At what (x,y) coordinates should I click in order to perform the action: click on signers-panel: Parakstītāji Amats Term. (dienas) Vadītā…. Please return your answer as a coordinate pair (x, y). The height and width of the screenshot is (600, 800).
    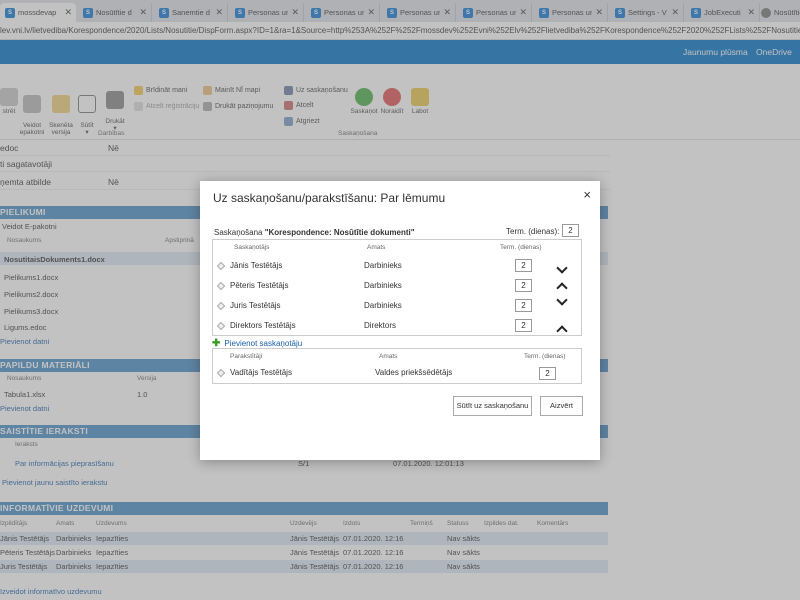
    Looking at the image, I should click on (397, 366).